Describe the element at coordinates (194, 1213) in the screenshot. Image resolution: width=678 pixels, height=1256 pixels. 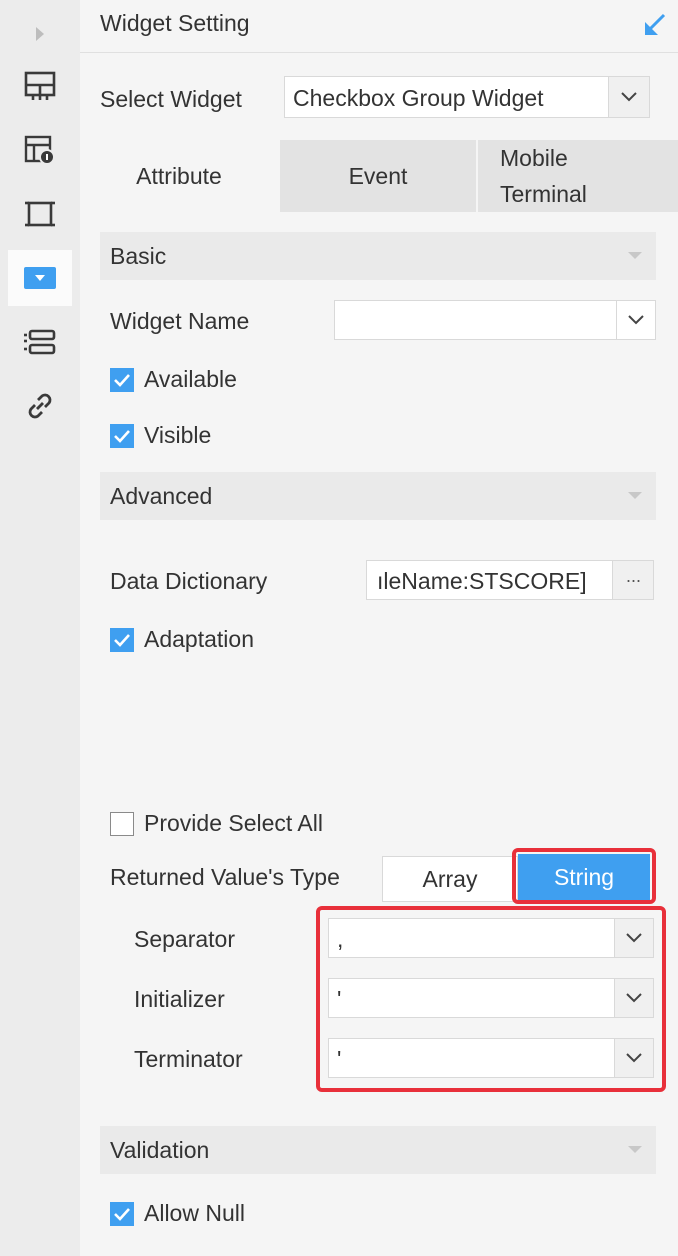
I see `allow-null-label: Allow Null` at that location.